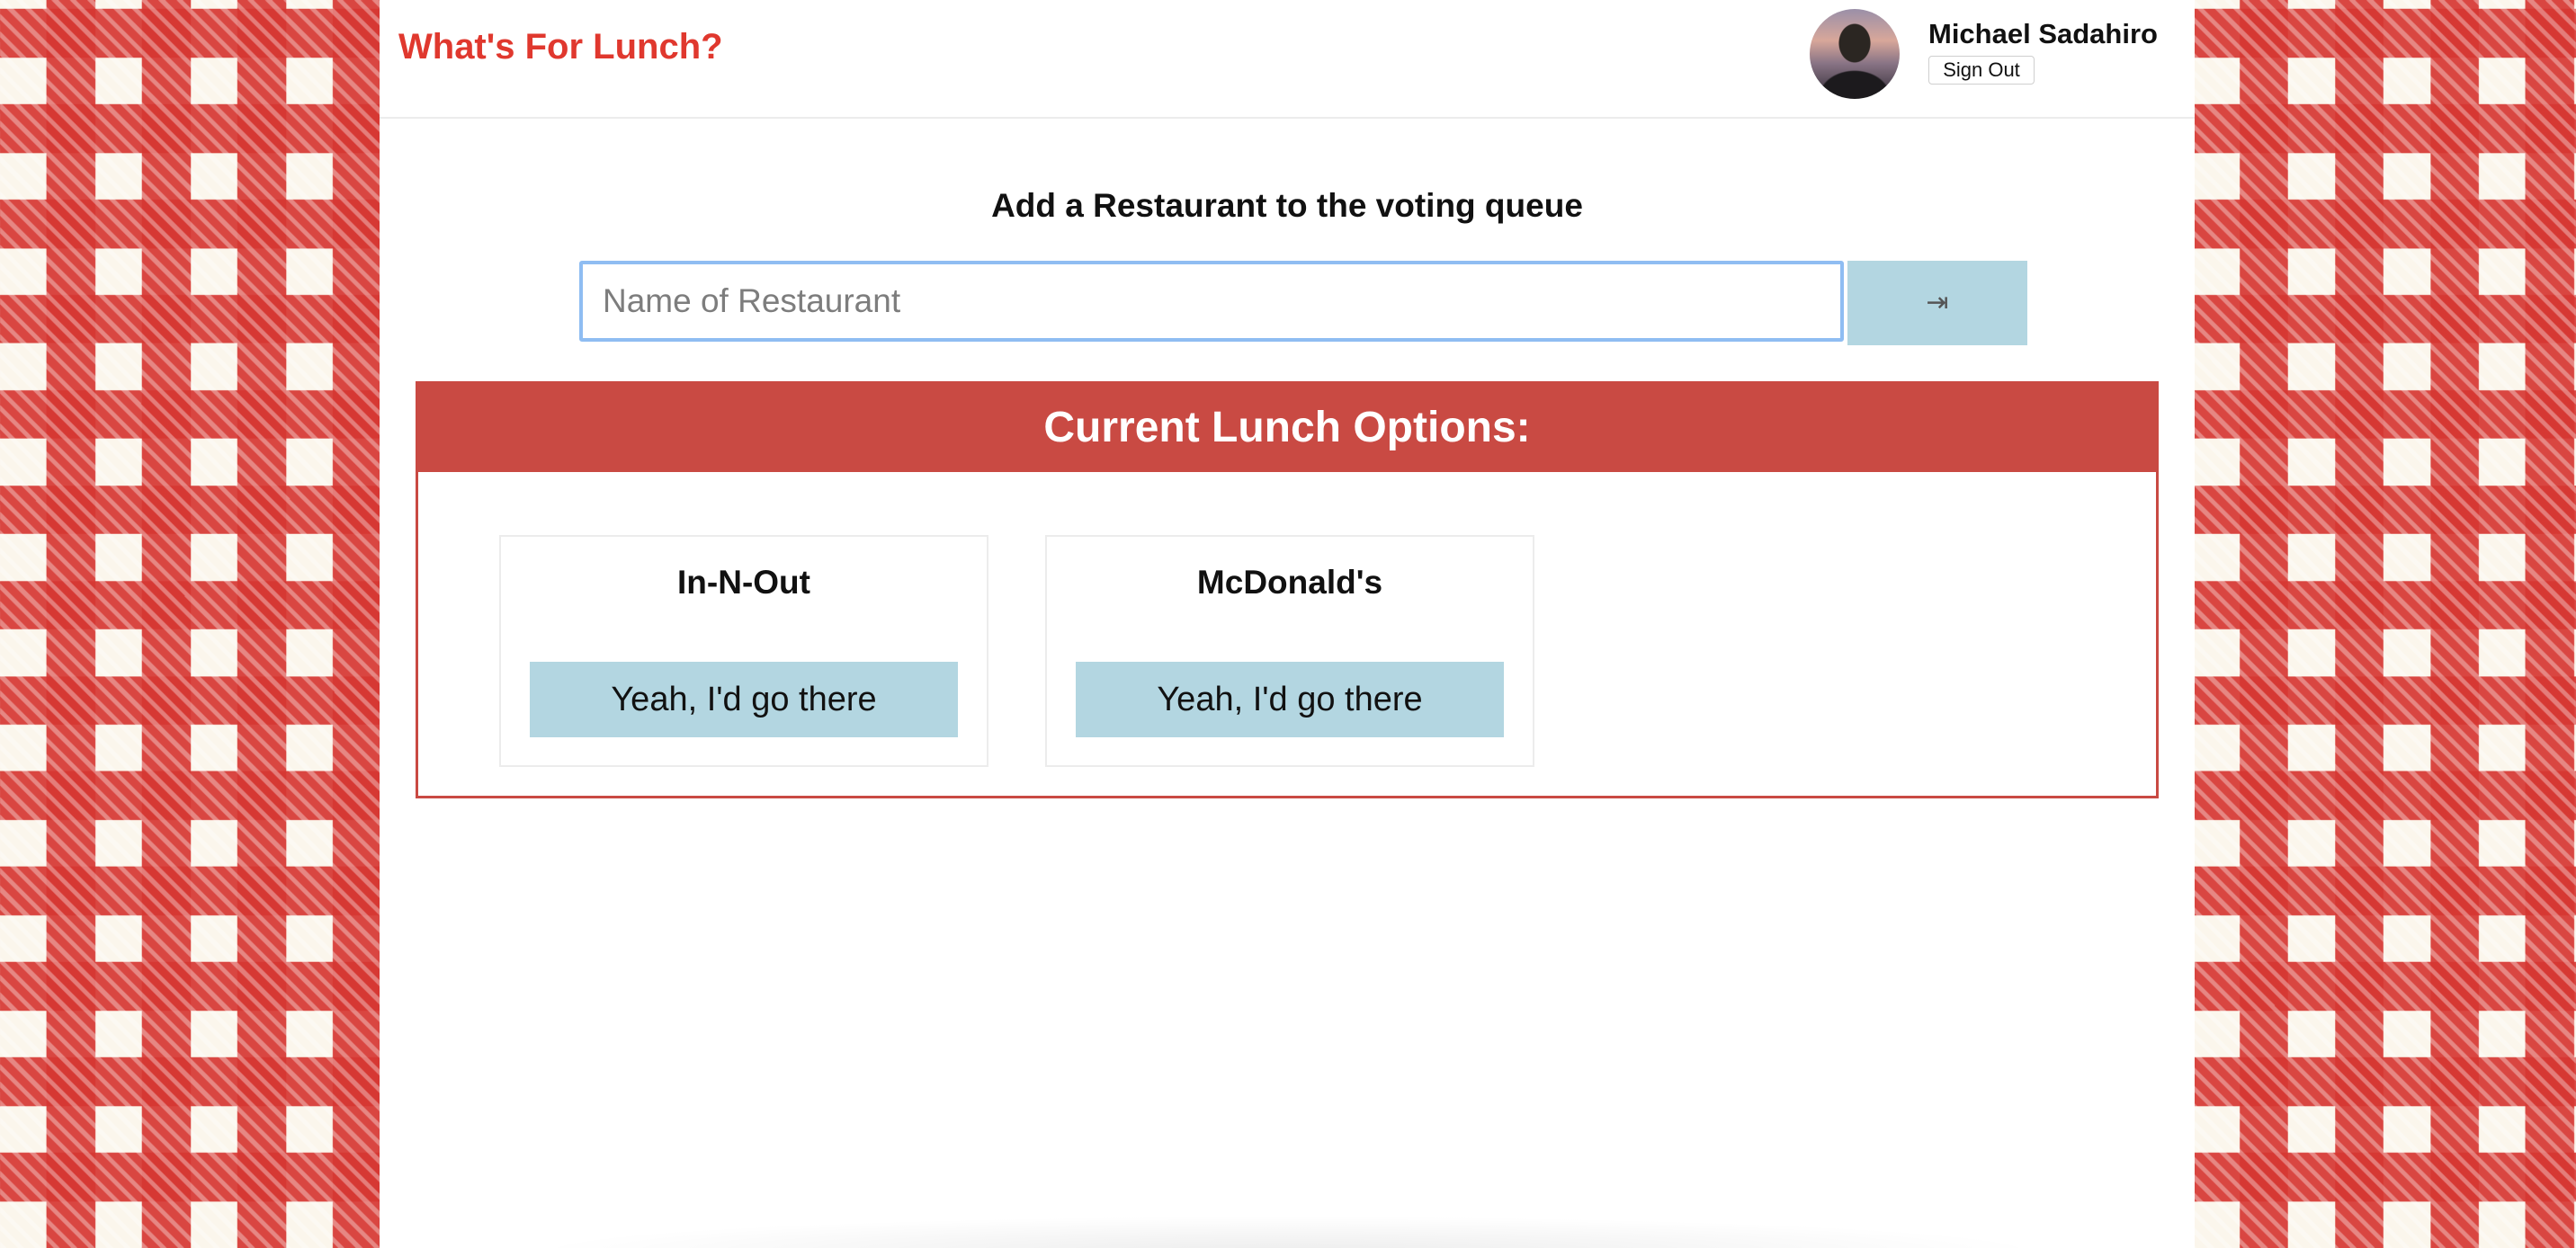 The image size is (2576, 1248). I want to click on submit-arrow-icon: ⇥, so click(1937, 302).